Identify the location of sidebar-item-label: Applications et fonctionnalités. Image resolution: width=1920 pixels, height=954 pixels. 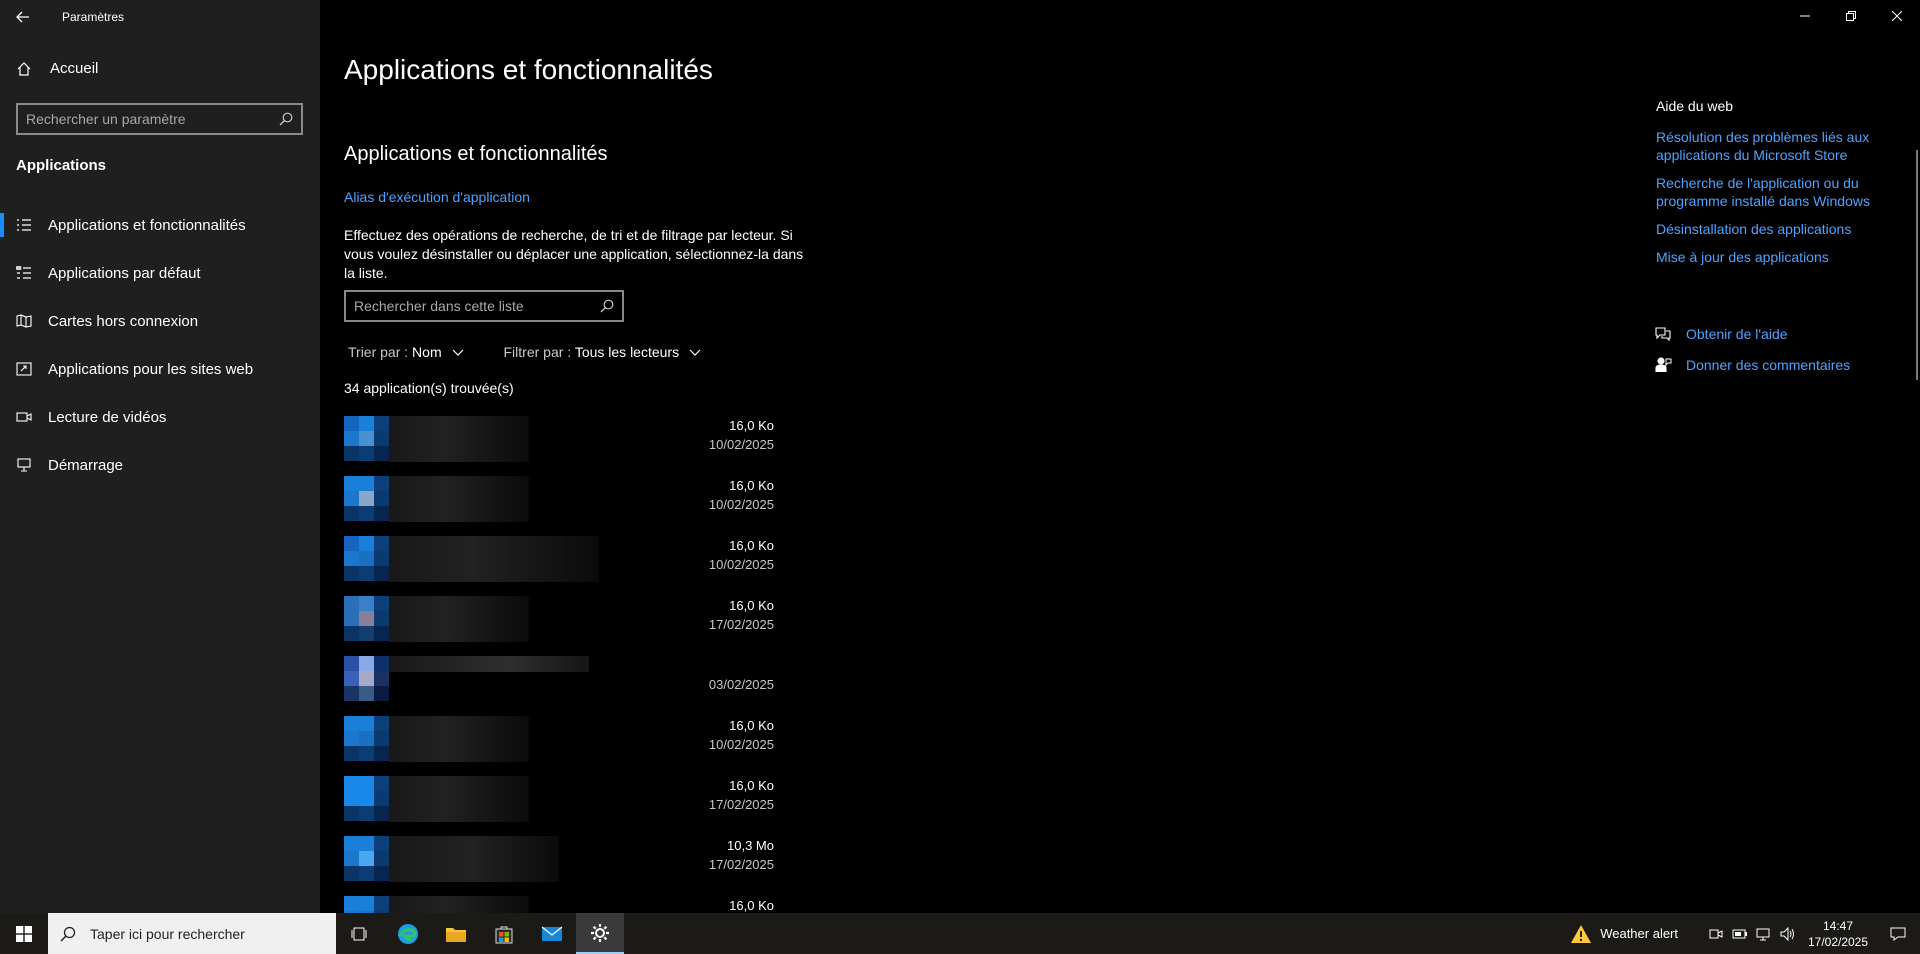
(147, 225).